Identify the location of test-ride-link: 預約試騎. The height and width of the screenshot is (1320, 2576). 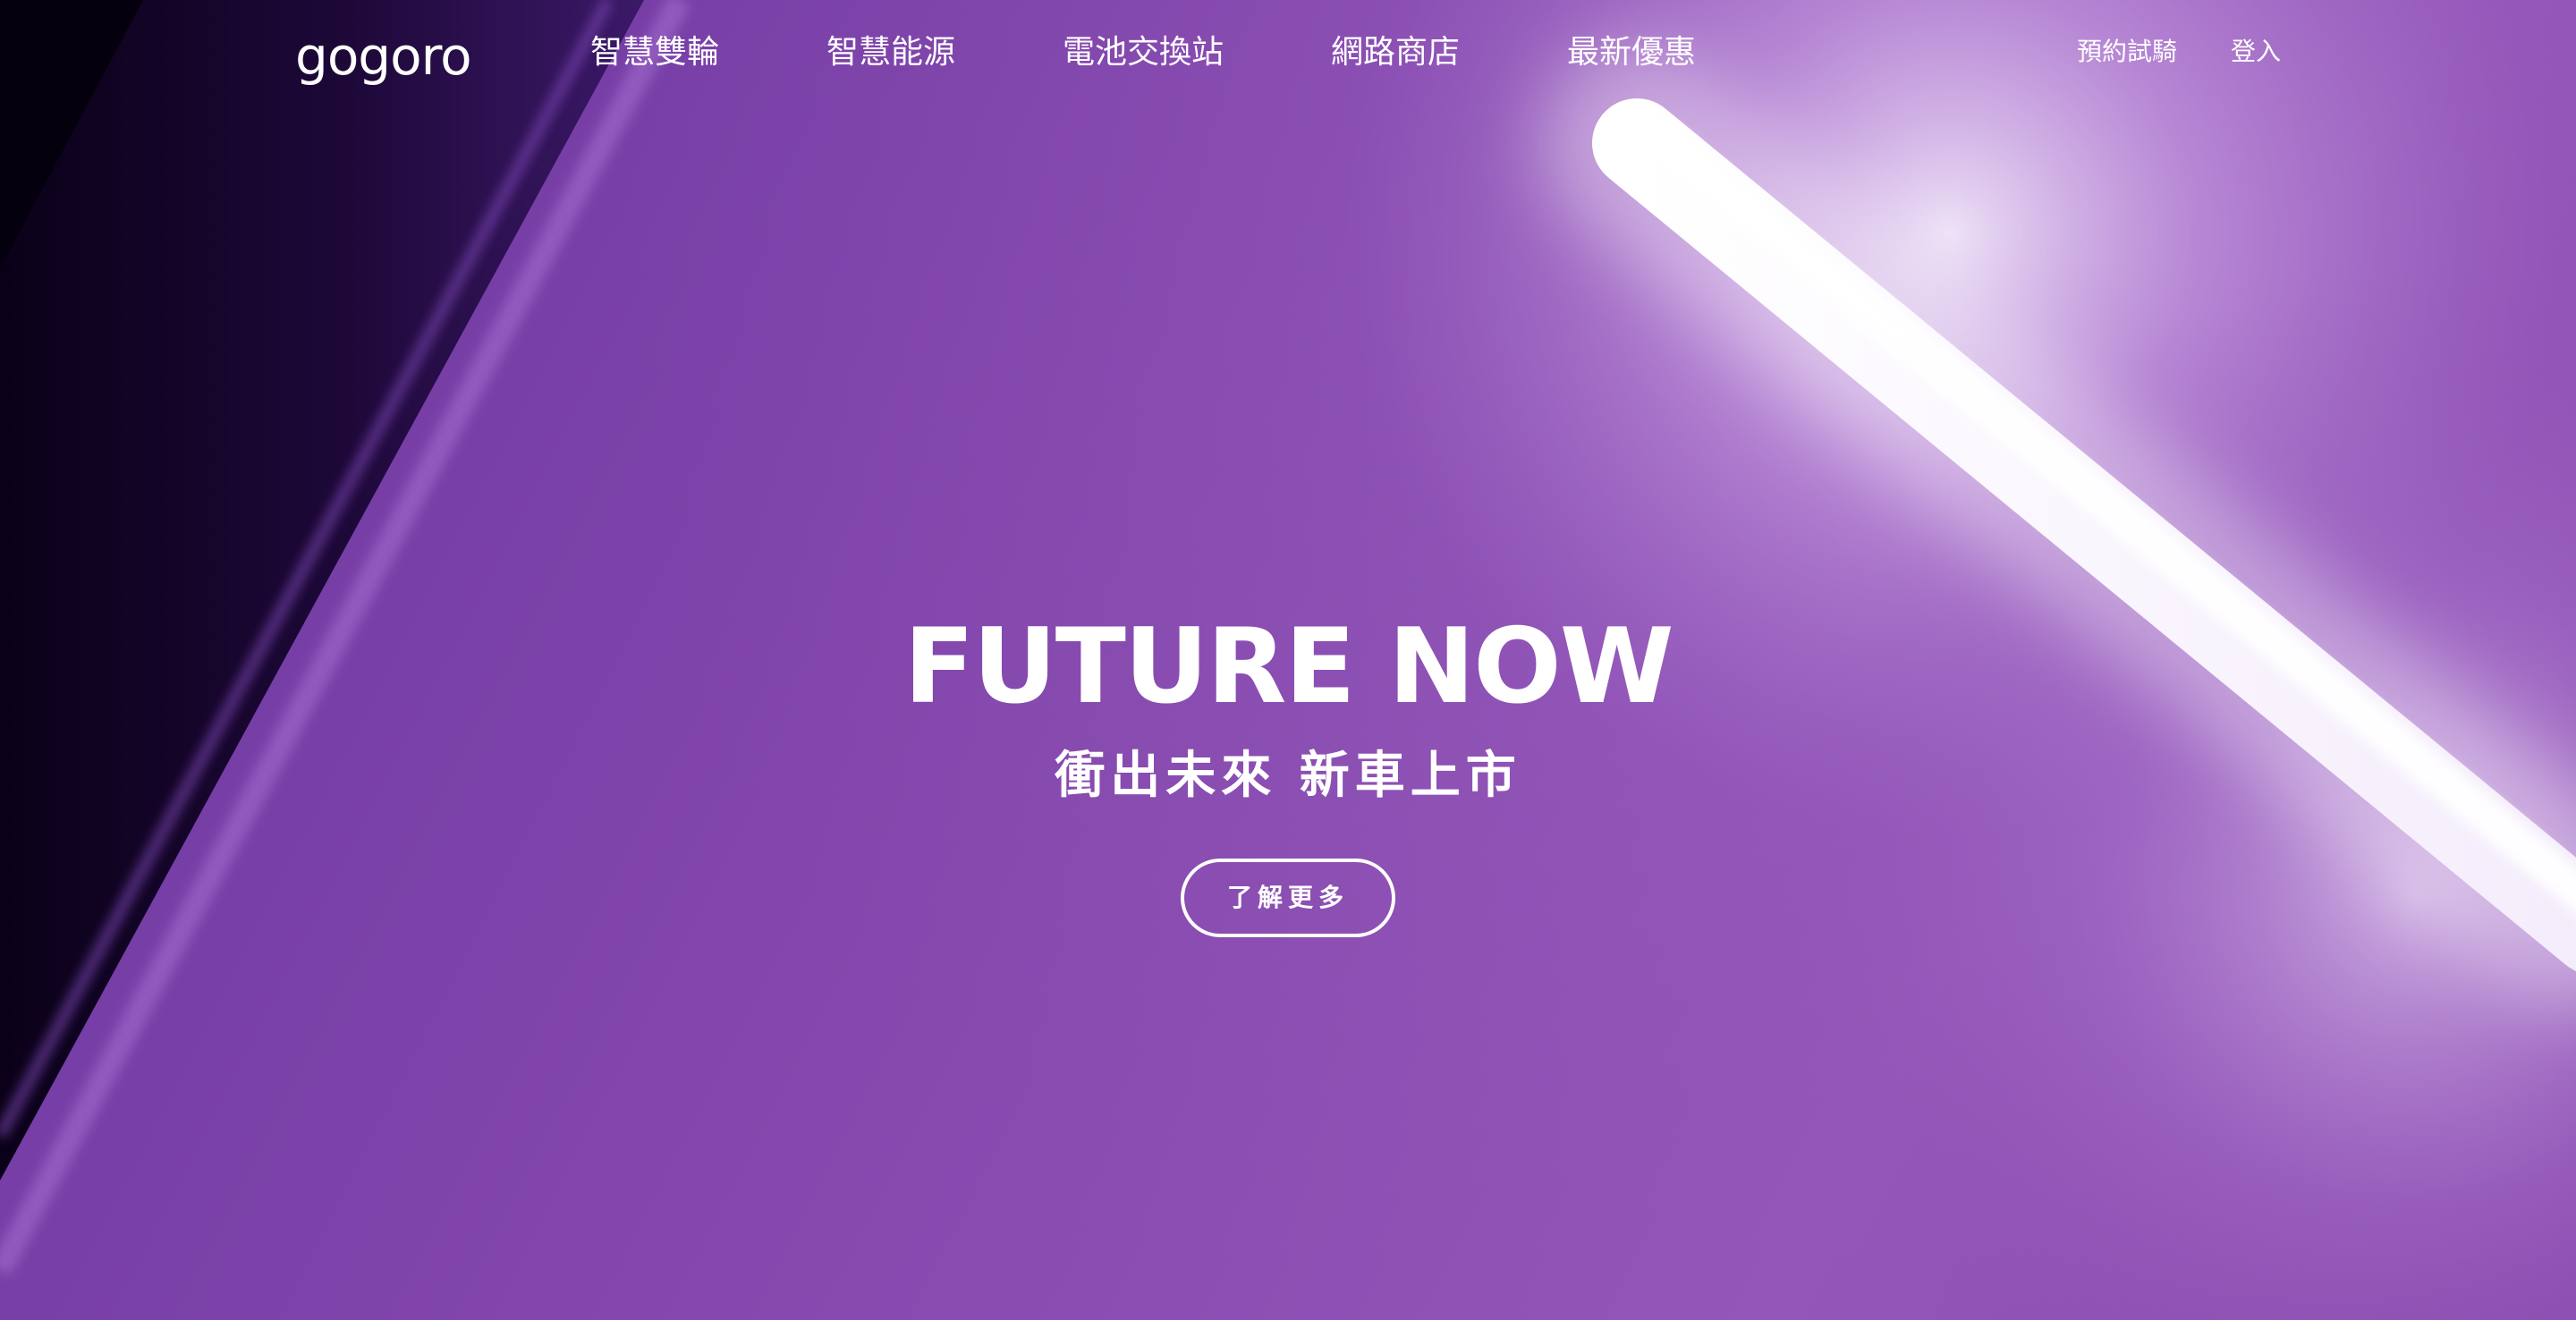
(2127, 52).